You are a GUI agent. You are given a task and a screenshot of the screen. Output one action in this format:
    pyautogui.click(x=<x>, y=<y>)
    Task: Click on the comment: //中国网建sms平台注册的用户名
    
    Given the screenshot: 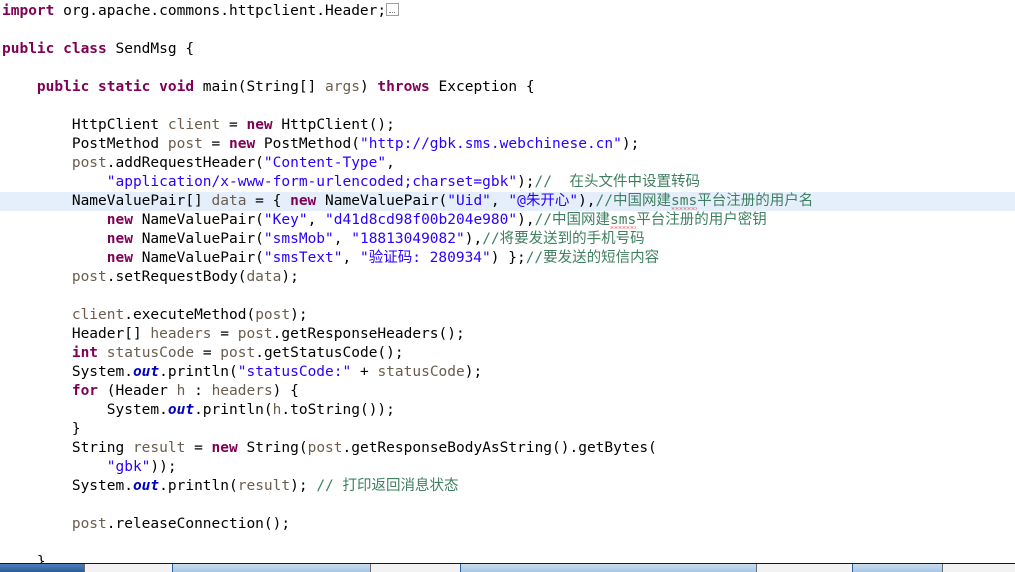 What is the action you would take?
    pyautogui.click(x=704, y=201)
    